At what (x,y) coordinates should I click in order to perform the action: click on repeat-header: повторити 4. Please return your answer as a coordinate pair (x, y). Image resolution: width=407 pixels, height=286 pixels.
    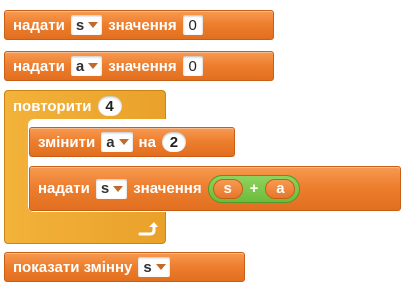
    Looking at the image, I should click on (63, 106).